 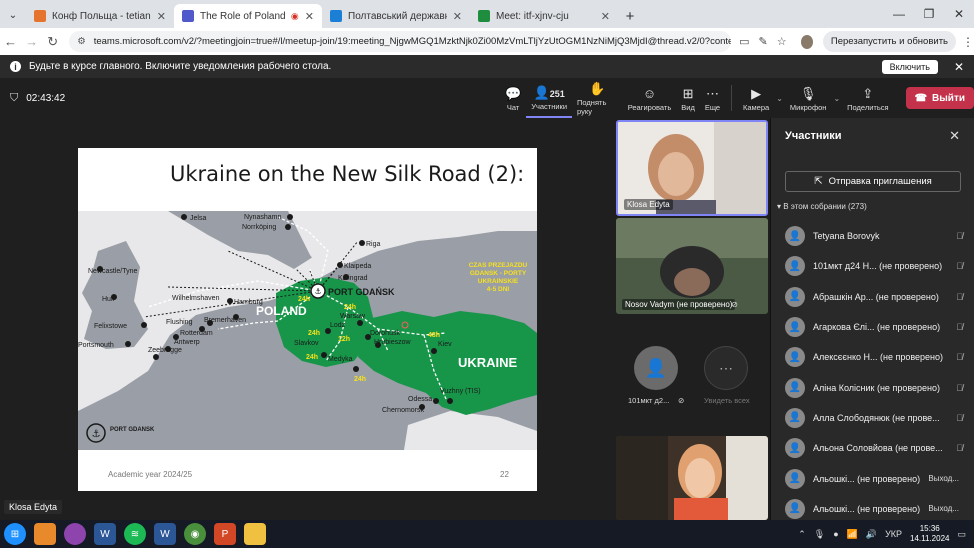 I want to click on clock: 15:36 14.11.2024, so click(x=929, y=534).